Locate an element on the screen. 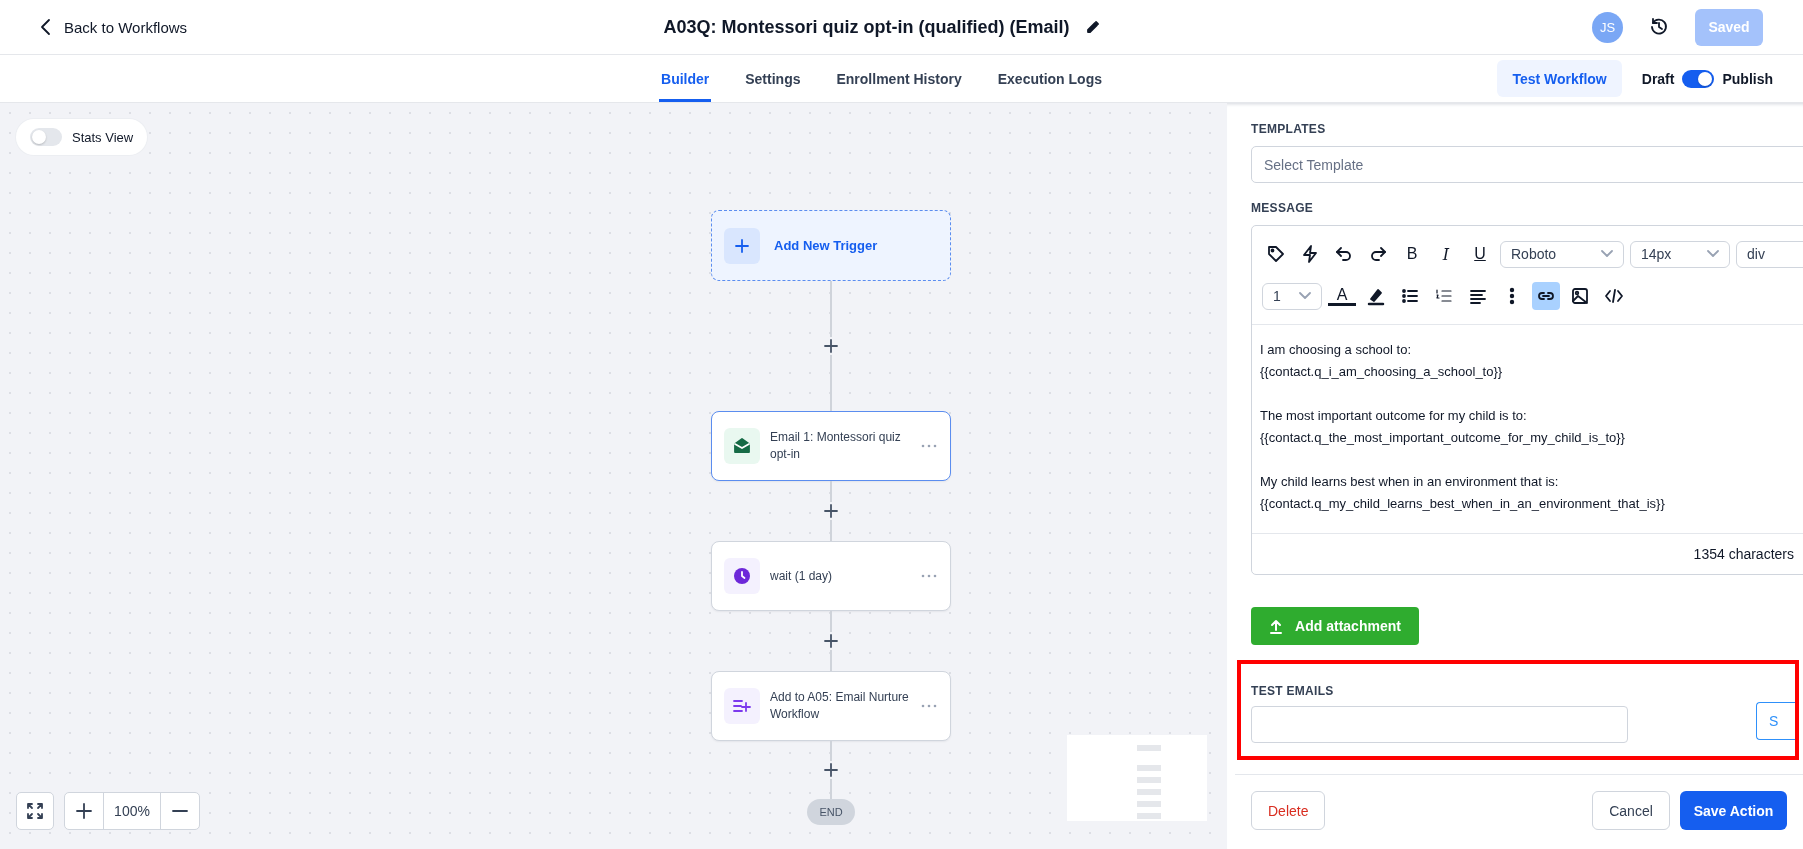 This screenshot has width=1803, height=849. expand-icon is located at coordinates (35, 811).